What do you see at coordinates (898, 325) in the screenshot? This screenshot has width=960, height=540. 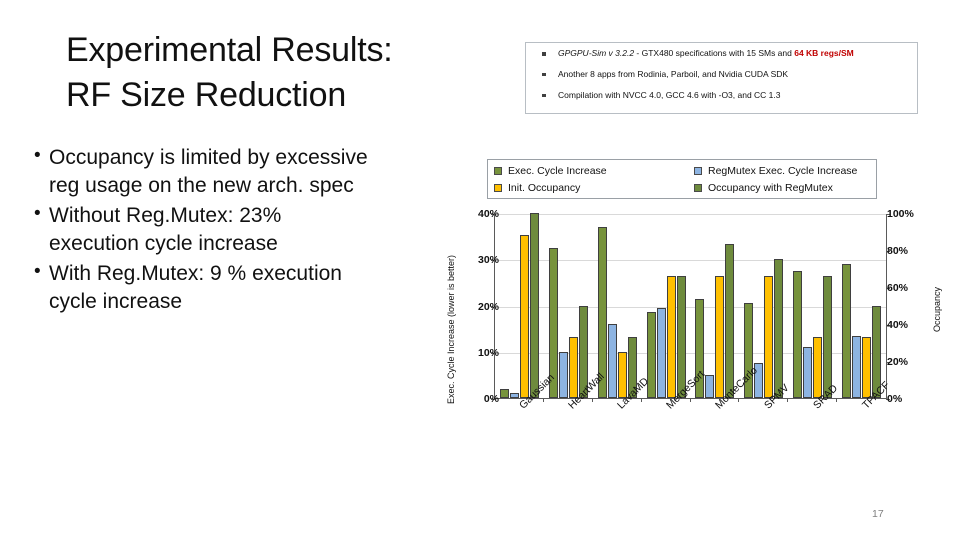 I see `right-axis-tick-label: 40%` at bounding box center [898, 325].